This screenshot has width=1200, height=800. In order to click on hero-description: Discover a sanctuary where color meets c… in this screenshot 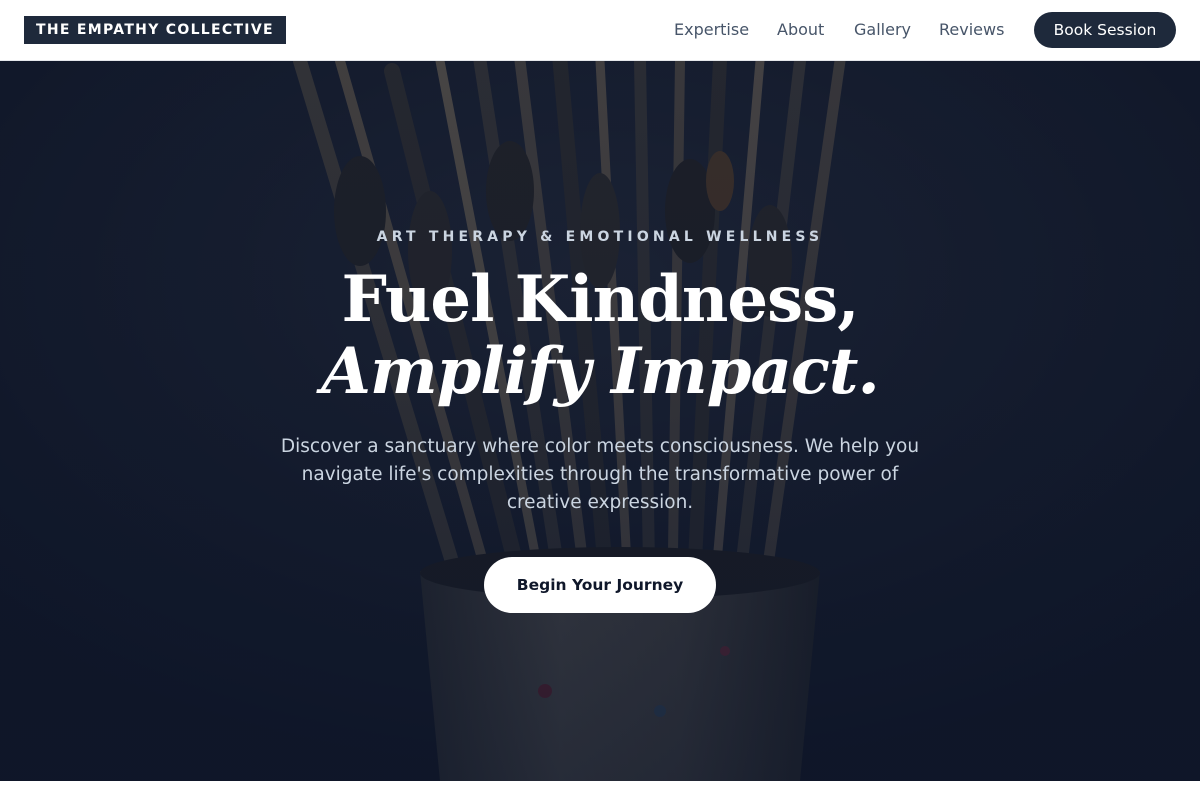, I will do `click(600, 474)`.